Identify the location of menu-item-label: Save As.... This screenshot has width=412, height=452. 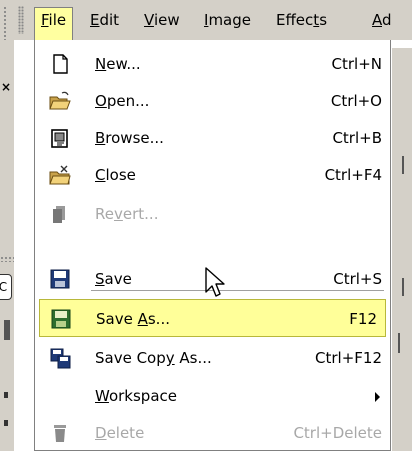
(133, 319).